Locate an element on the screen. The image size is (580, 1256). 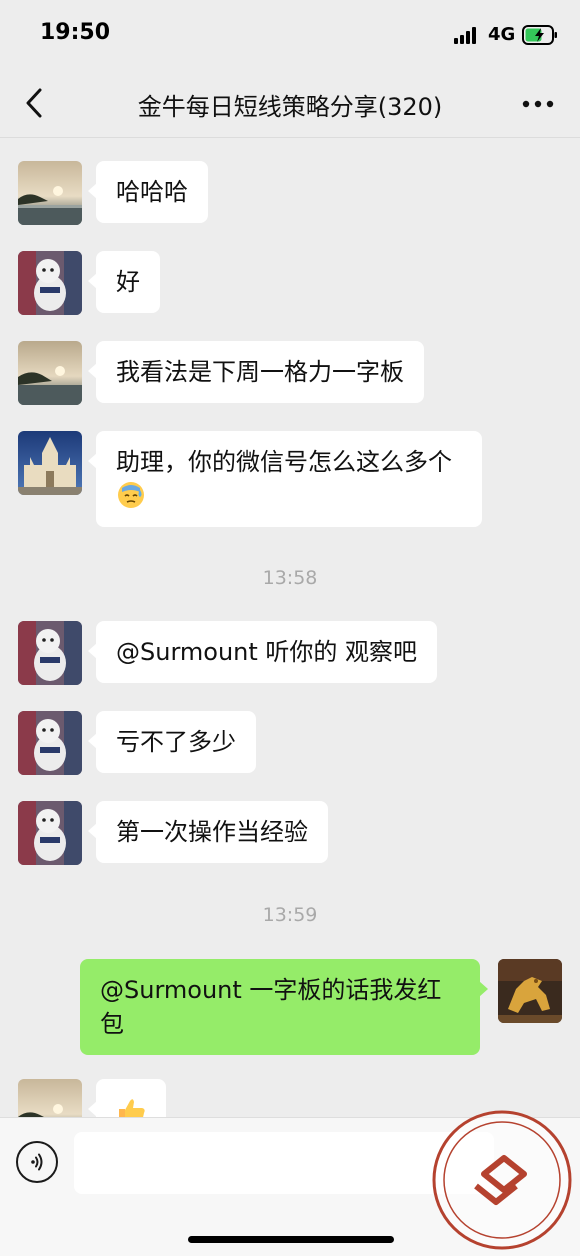
watermark-seal is located at coordinates (502, 1180).